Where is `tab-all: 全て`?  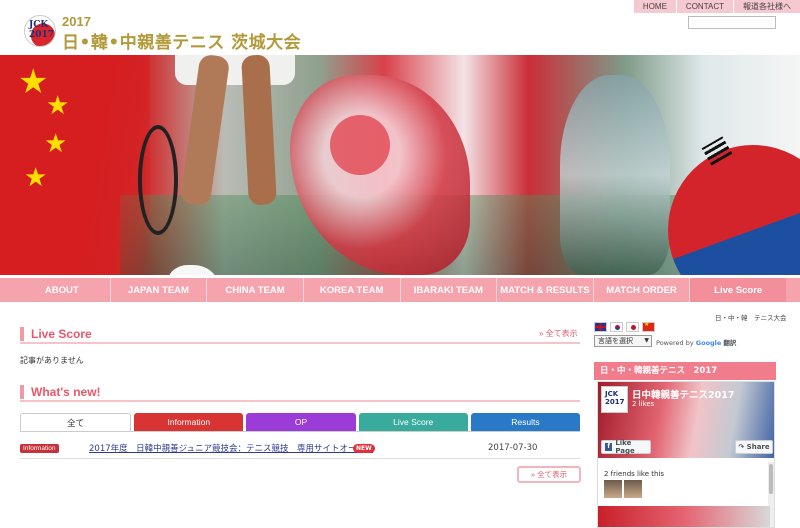 tab-all: 全て is located at coordinates (76, 422).